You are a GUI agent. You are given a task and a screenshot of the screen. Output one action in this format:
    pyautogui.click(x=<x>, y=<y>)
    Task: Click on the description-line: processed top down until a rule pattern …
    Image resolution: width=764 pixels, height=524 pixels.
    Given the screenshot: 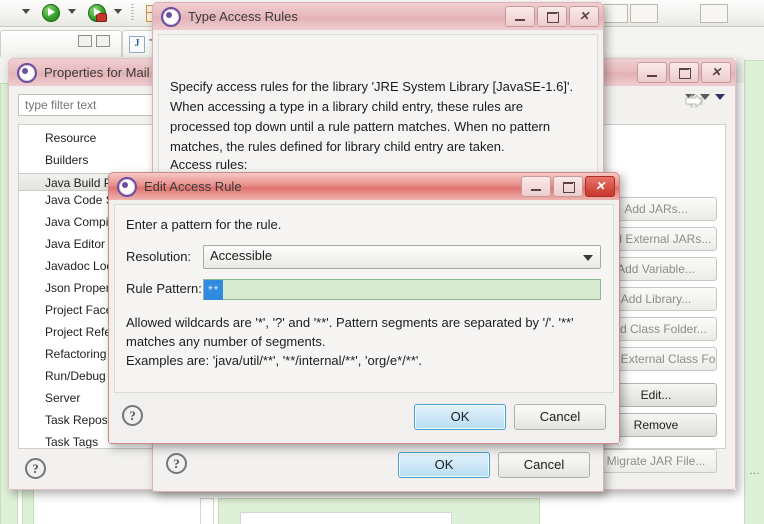 What is the action you would take?
    pyautogui.click(x=360, y=126)
    